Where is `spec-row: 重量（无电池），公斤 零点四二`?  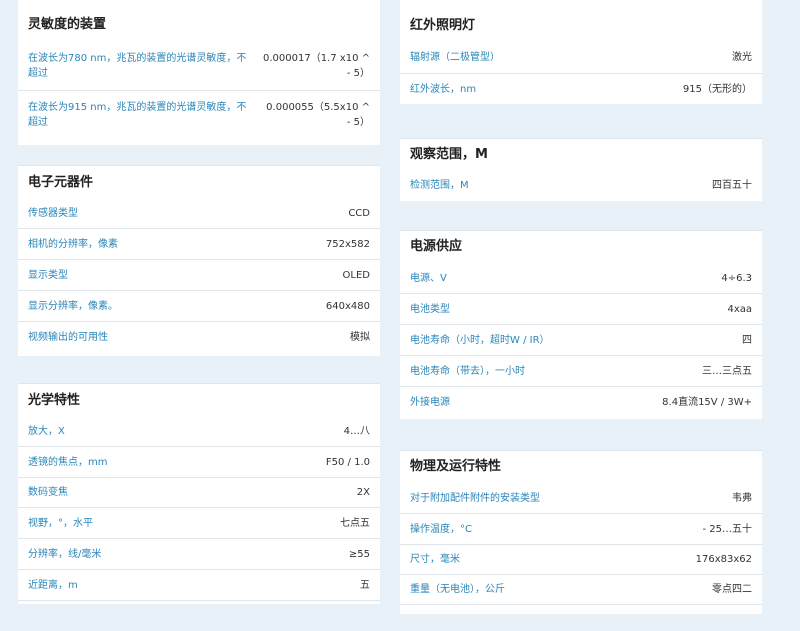 spec-row: 重量（无电池），公斤 零点四二 is located at coordinates (581, 589).